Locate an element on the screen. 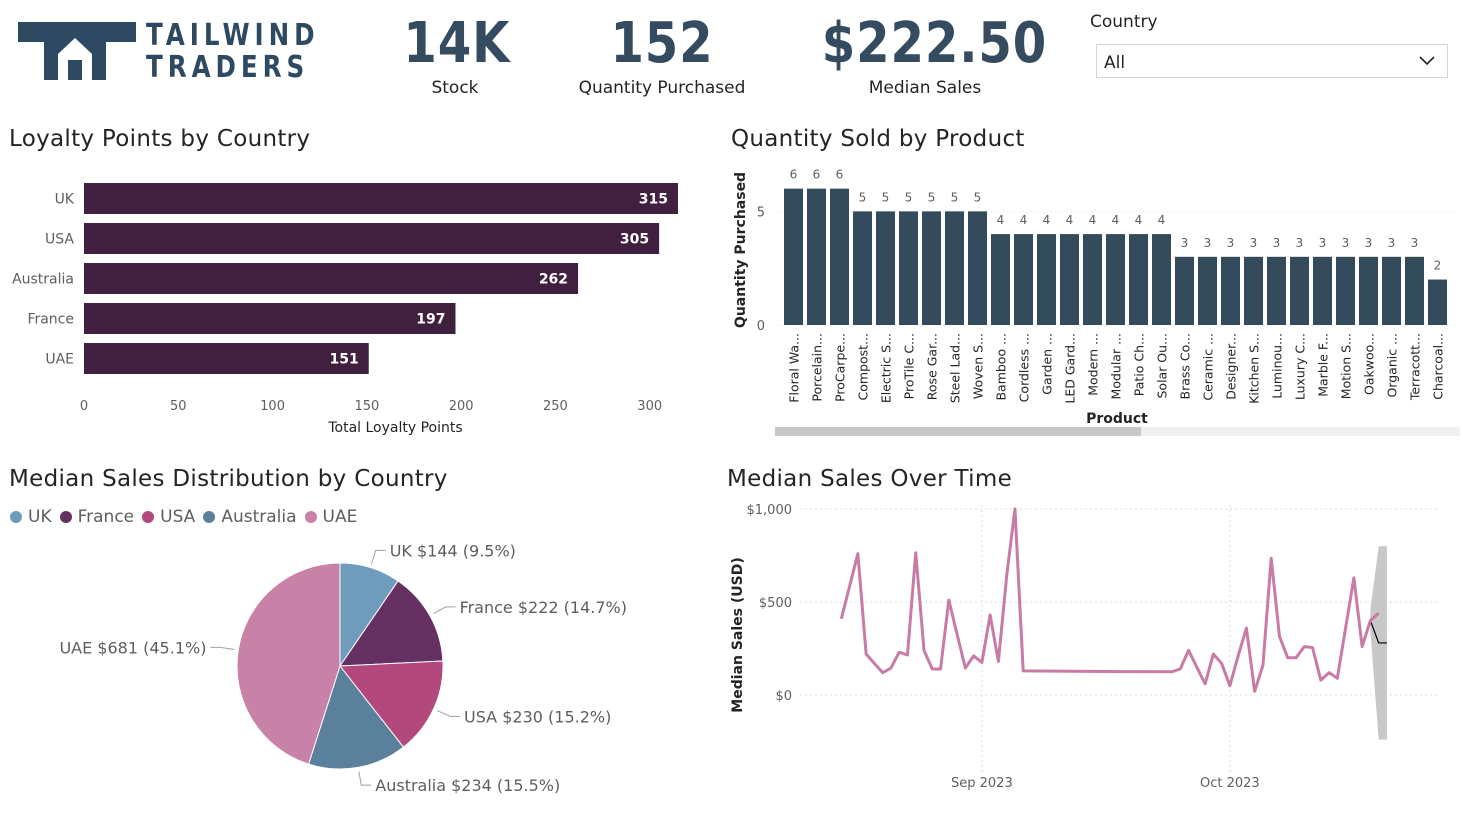  kpi-median-value: $222.50 is located at coordinates (934, 43).